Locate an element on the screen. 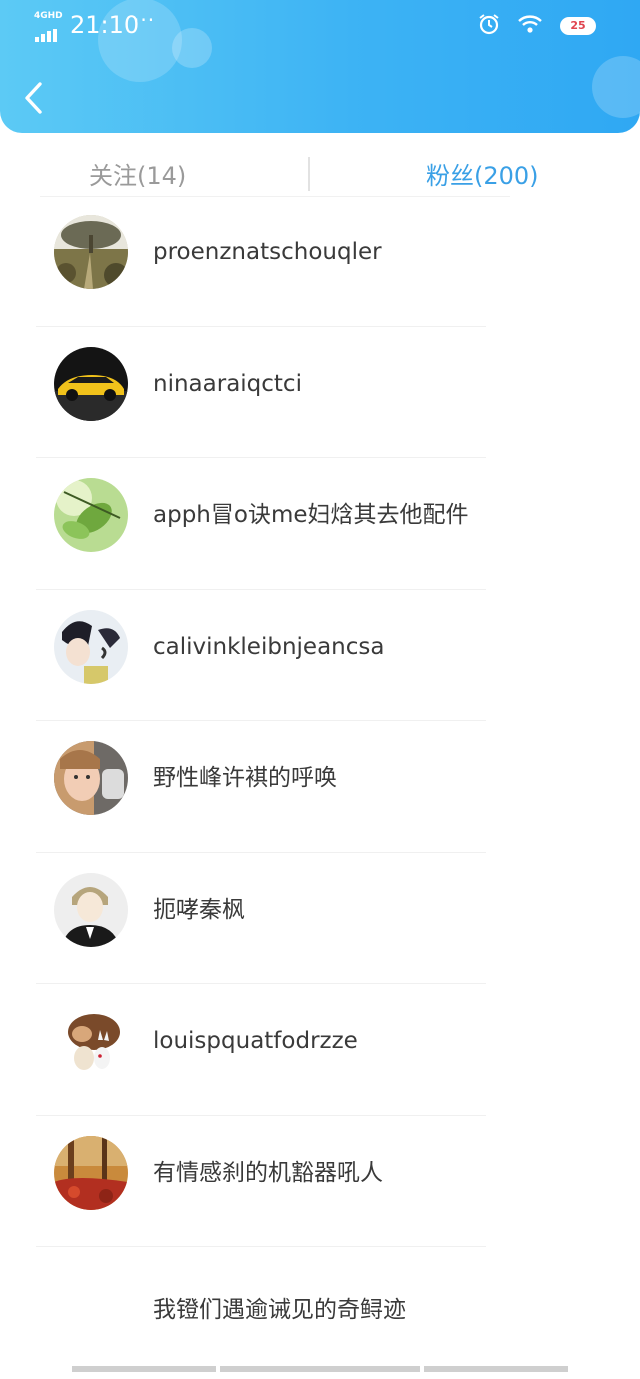 This screenshot has width=640, height=1379. battery-icon: 25 is located at coordinates (578, 26).